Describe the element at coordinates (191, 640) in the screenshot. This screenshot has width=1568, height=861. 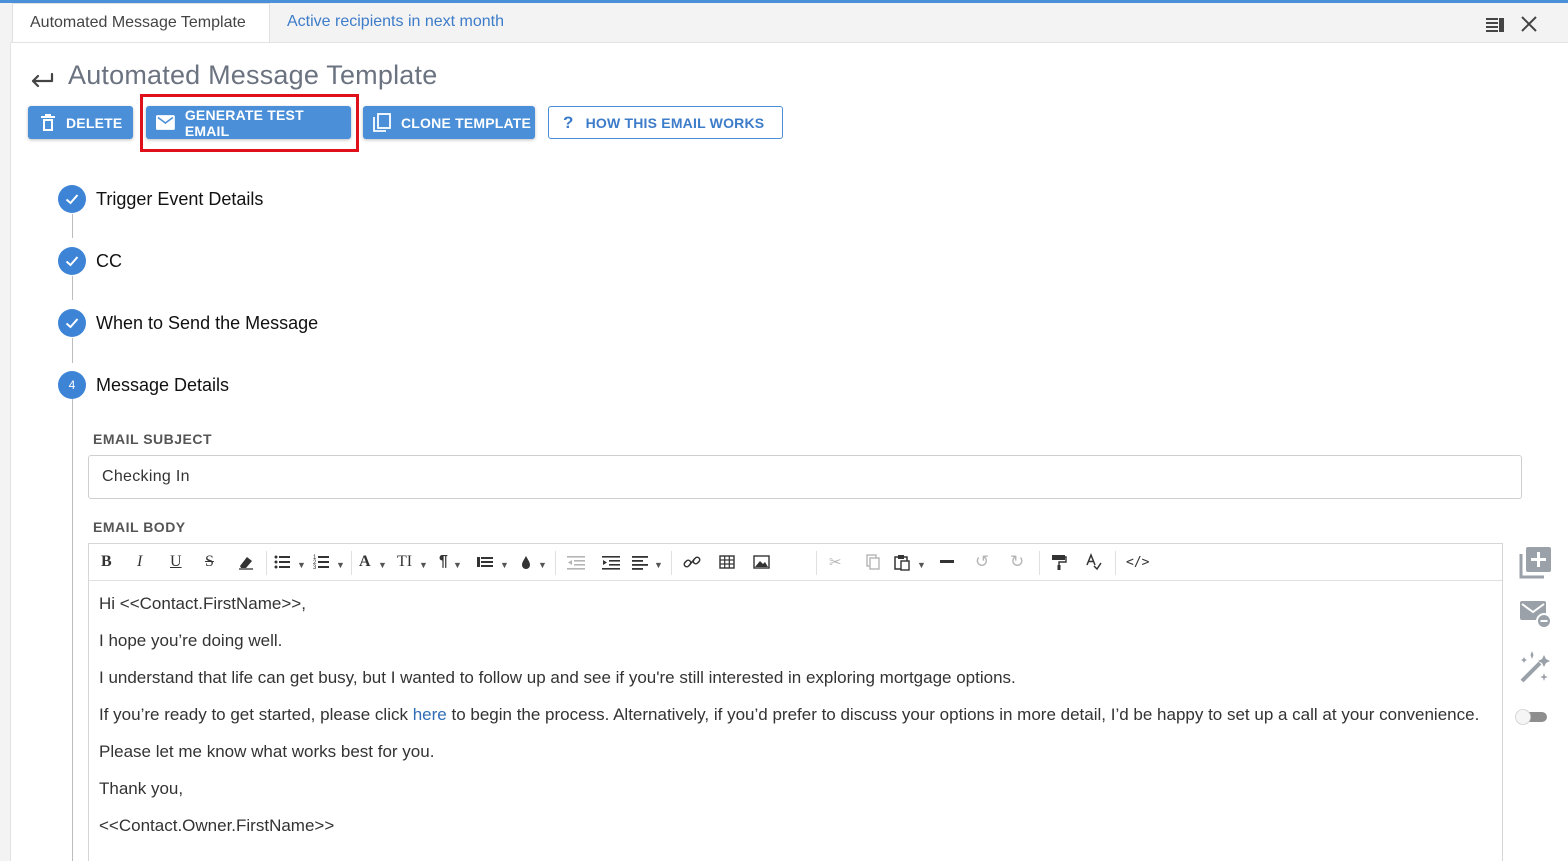
I see `body-paragraph: I hope you’re doing well.` at that location.